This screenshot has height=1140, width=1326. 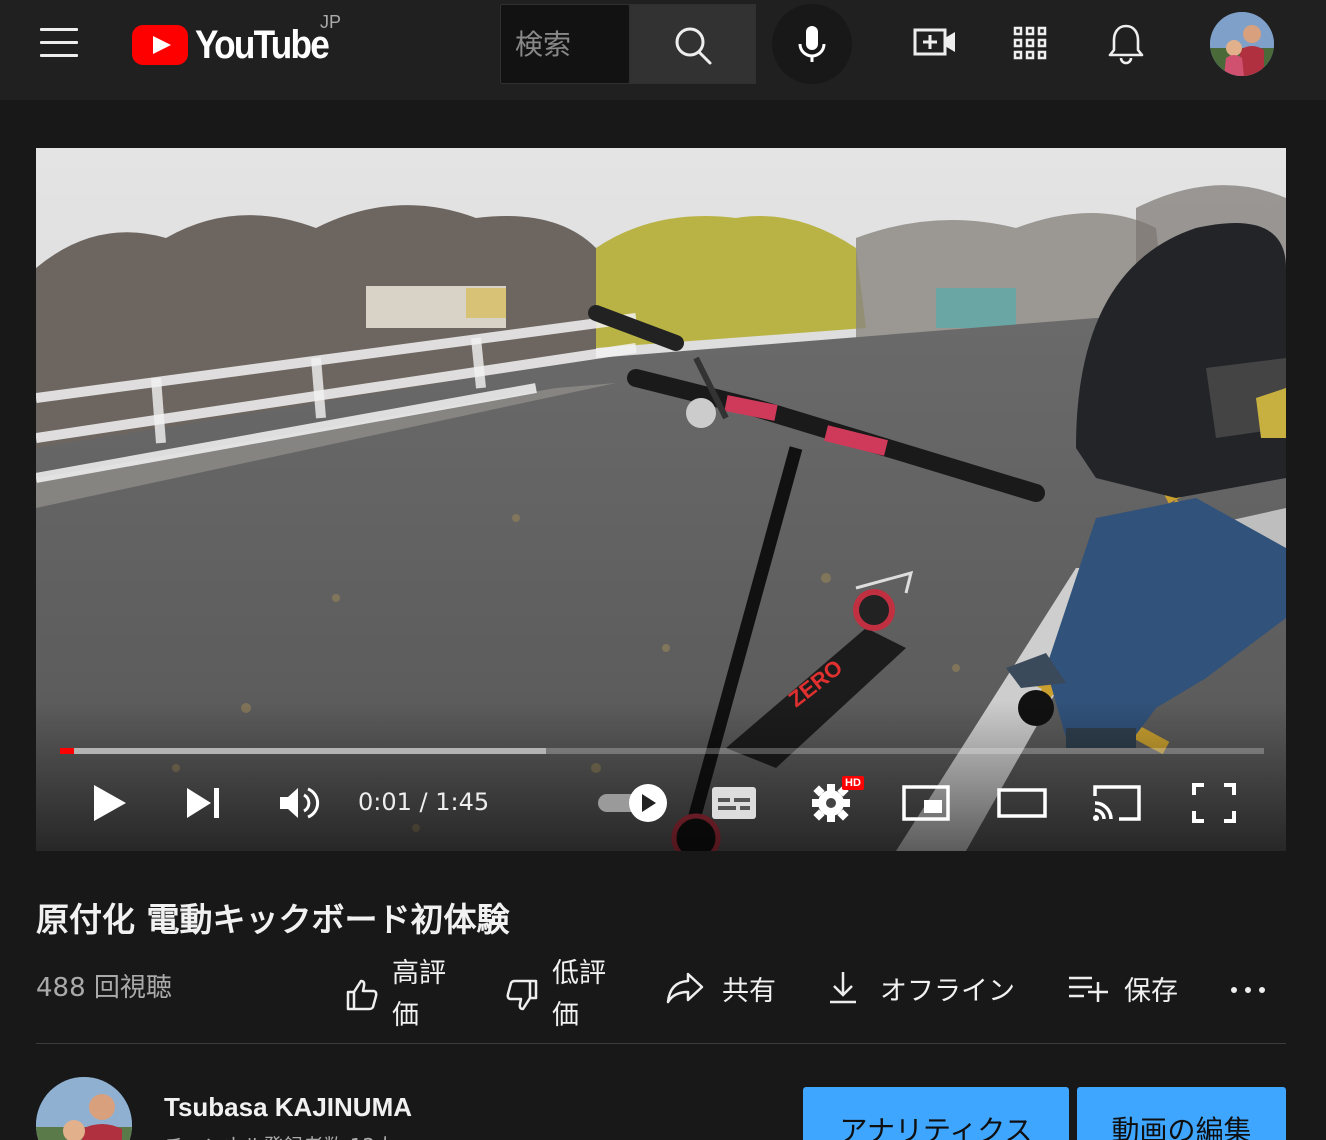 I want to click on controls-gradient, so click(x=661, y=776).